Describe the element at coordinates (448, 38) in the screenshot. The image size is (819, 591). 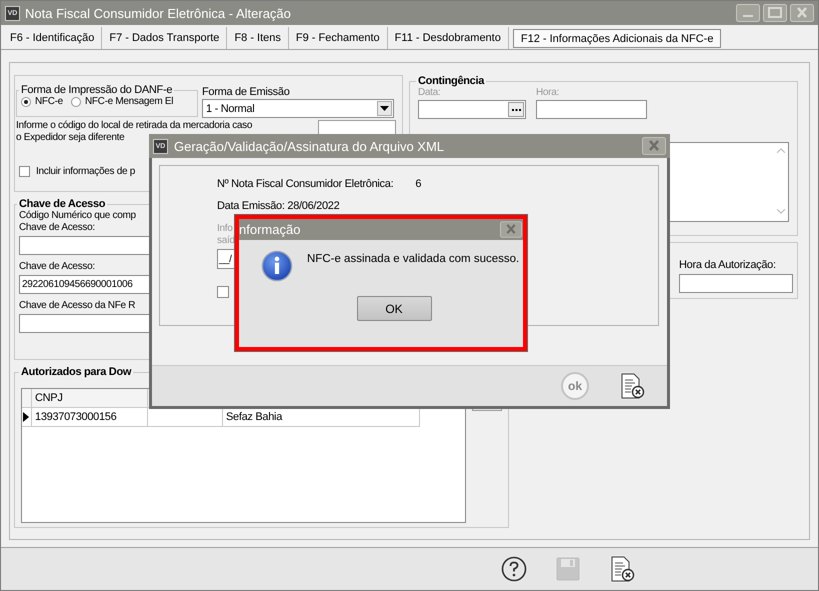
I see `tab: F11 - Desdobramento` at that location.